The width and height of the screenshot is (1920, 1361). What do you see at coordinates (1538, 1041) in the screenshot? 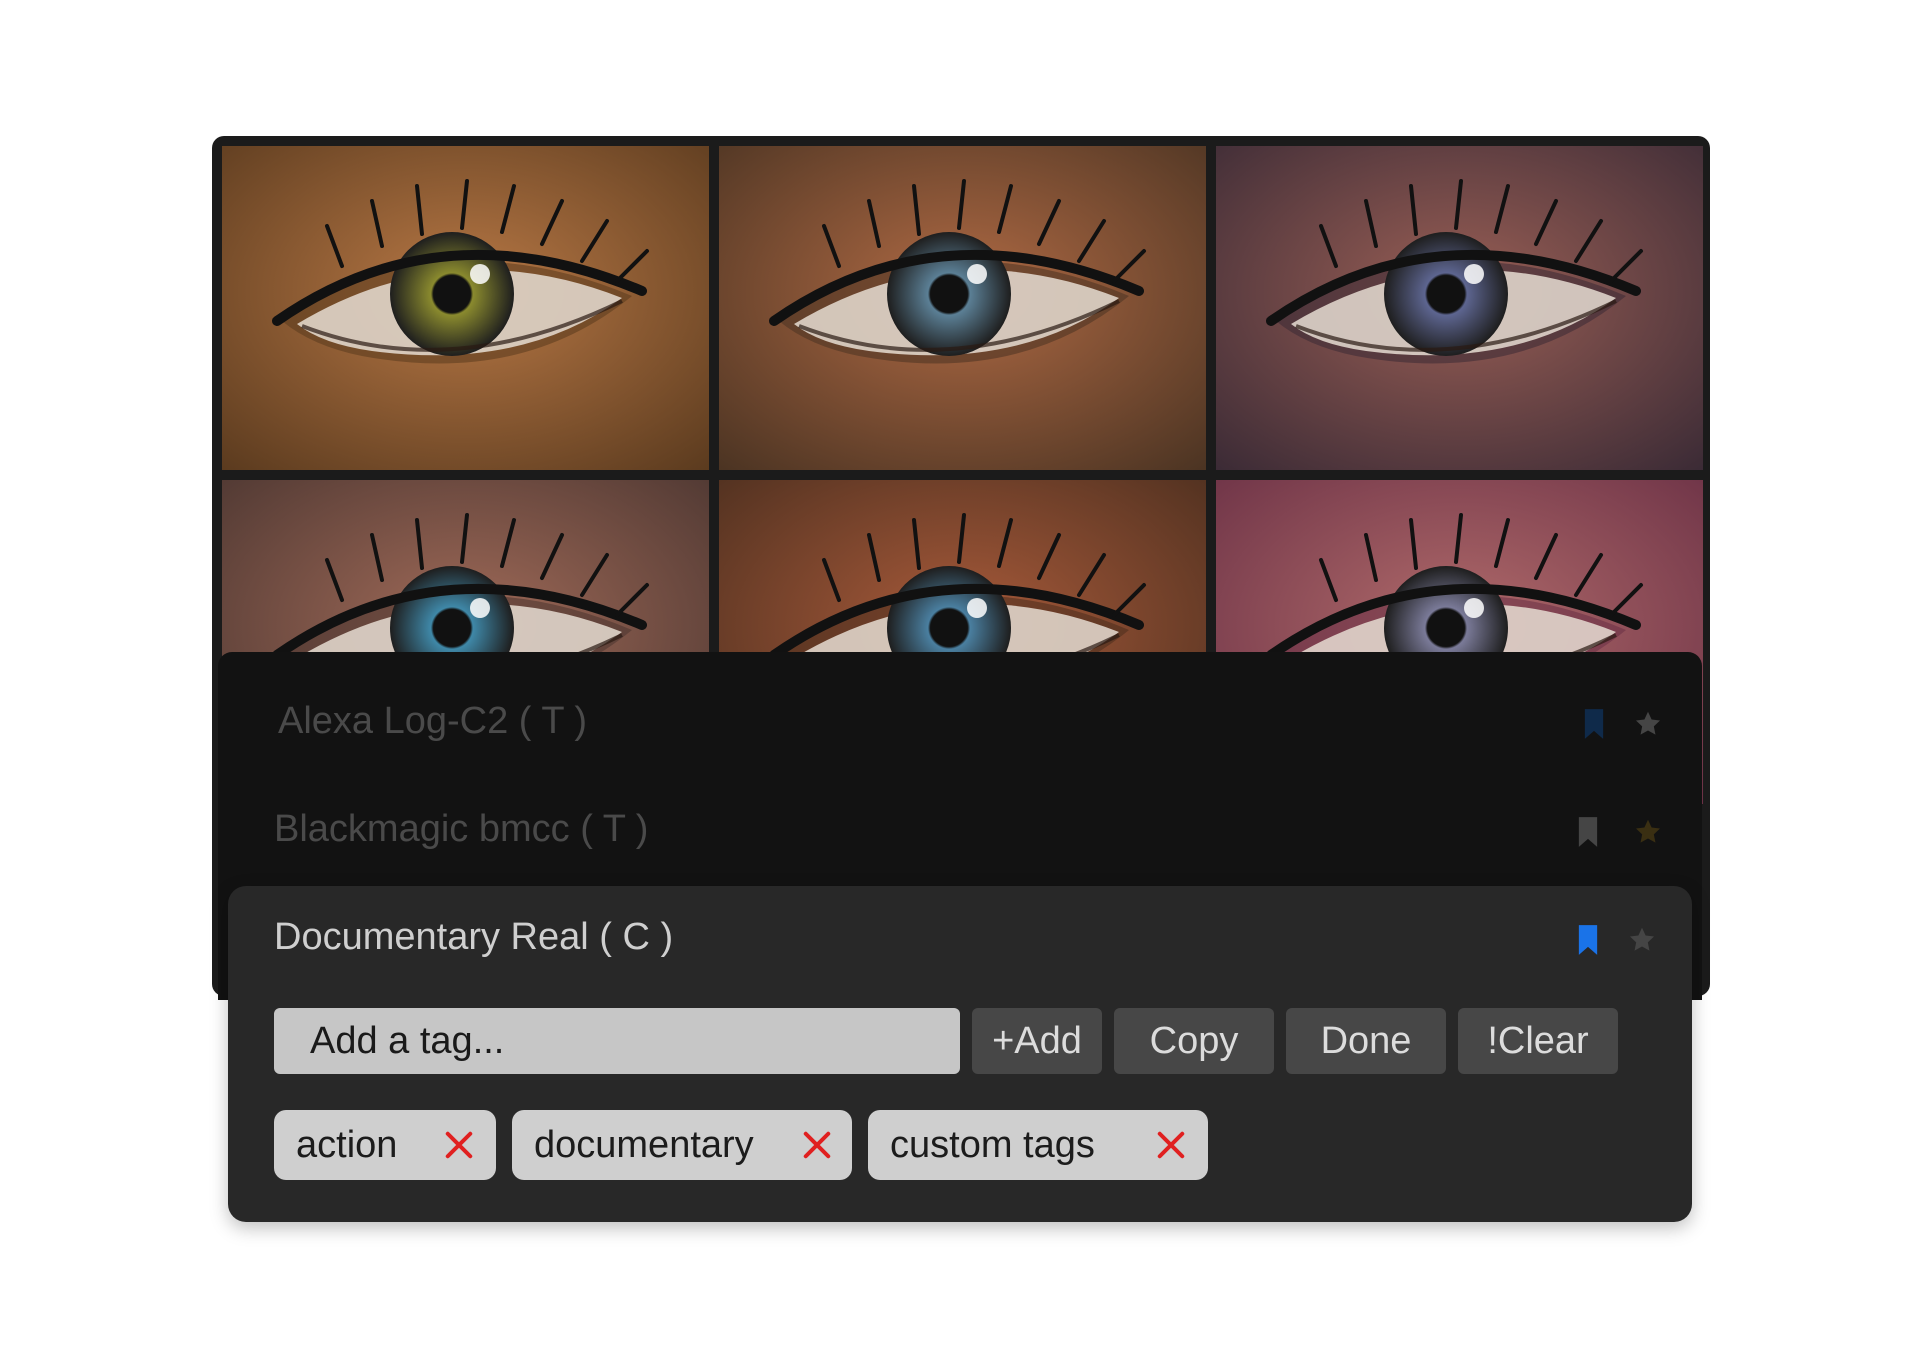
I see `clear-tags-button: !Clear` at bounding box center [1538, 1041].